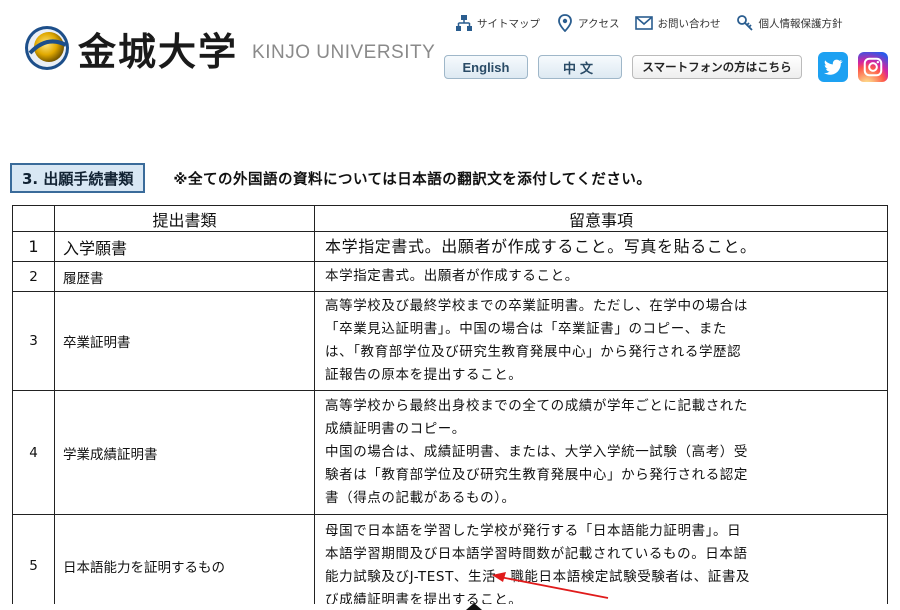 The height and width of the screenshot is (610, 900). Describe the element at coordinates (184, 218) in the screenshot. I see `header-document: 提出書類` at that location.